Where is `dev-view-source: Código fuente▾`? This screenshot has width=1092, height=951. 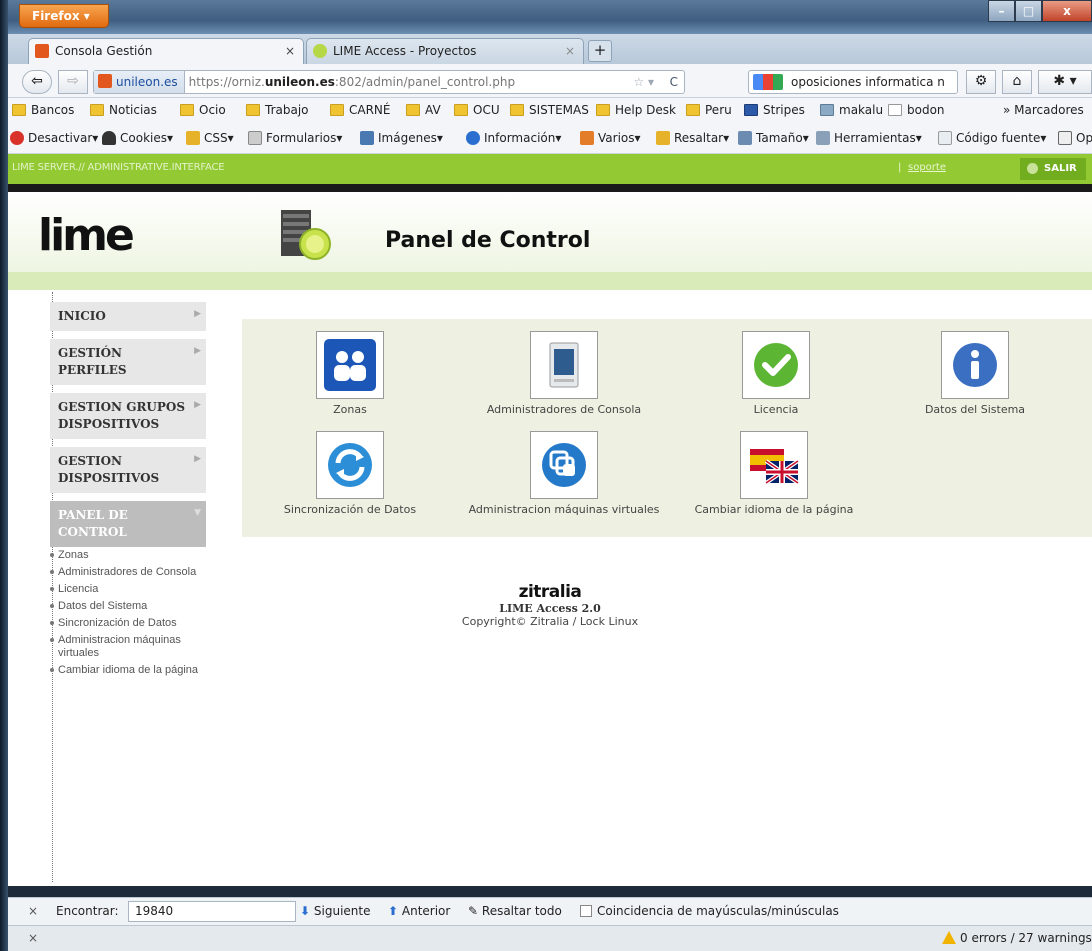 dev-view-source: Código fuente▾ is located at coordinates (992, 138).